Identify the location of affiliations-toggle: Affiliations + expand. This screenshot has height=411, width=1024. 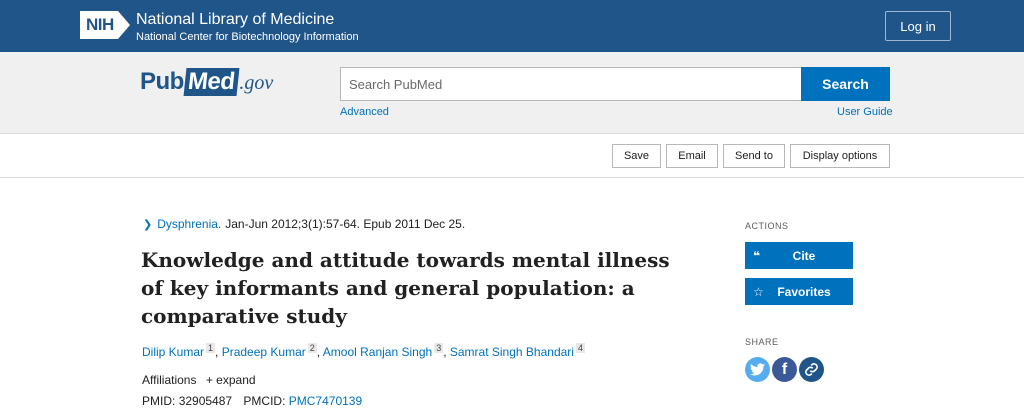
(199, 380).